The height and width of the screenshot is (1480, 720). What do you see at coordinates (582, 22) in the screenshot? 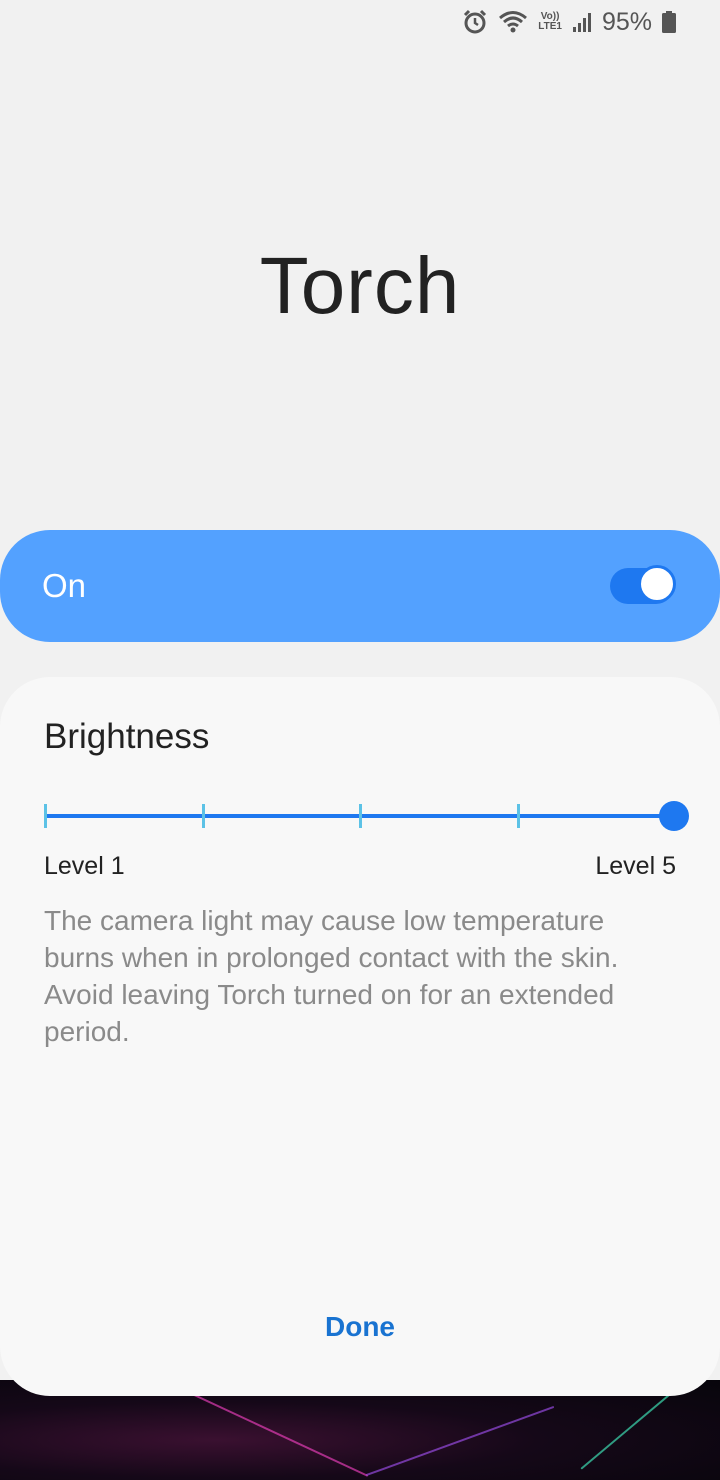
I see `signal-icon` at bounding box center [582, 22].